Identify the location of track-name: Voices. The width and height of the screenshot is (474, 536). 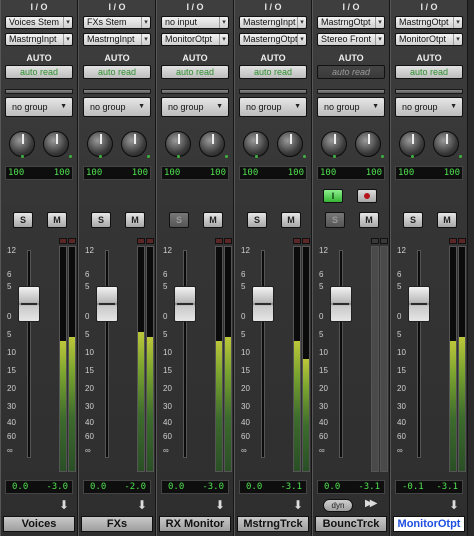
(39, 524).